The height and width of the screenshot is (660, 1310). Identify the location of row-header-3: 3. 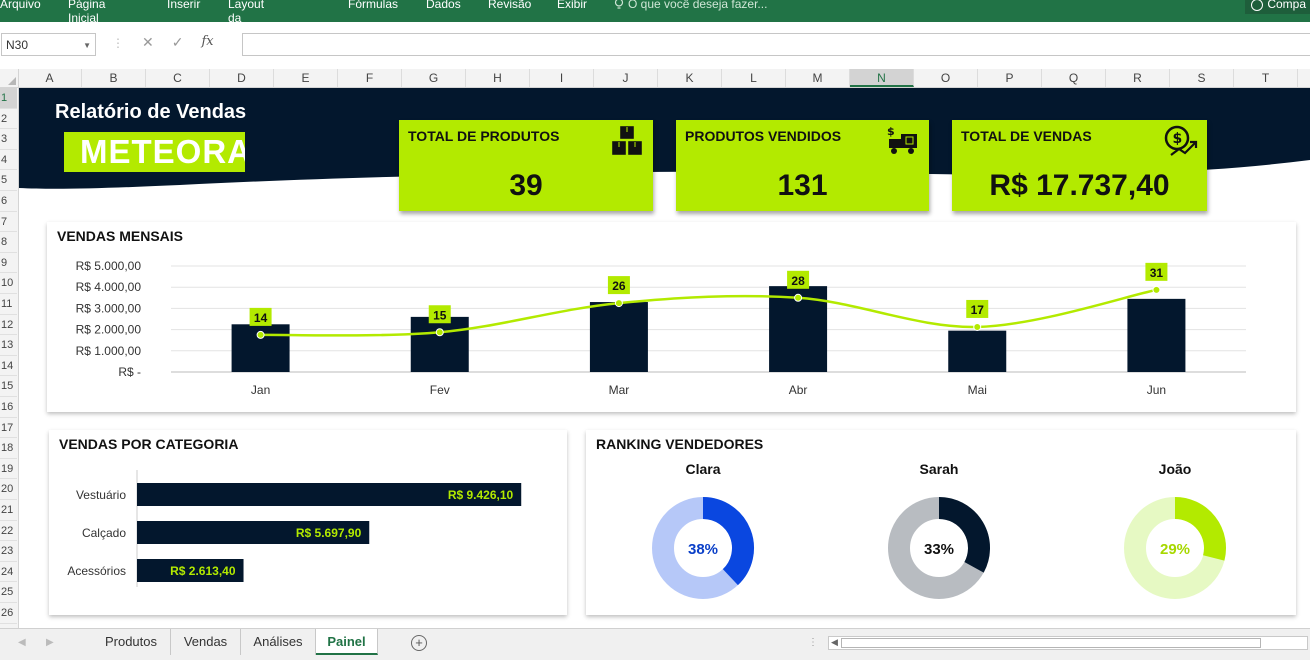
(8, 139).